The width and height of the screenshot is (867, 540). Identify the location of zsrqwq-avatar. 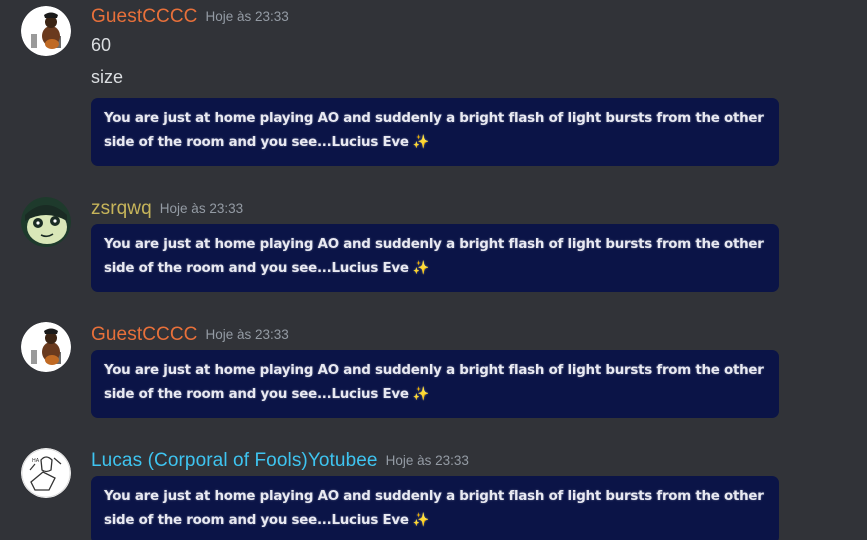
(46, 222).